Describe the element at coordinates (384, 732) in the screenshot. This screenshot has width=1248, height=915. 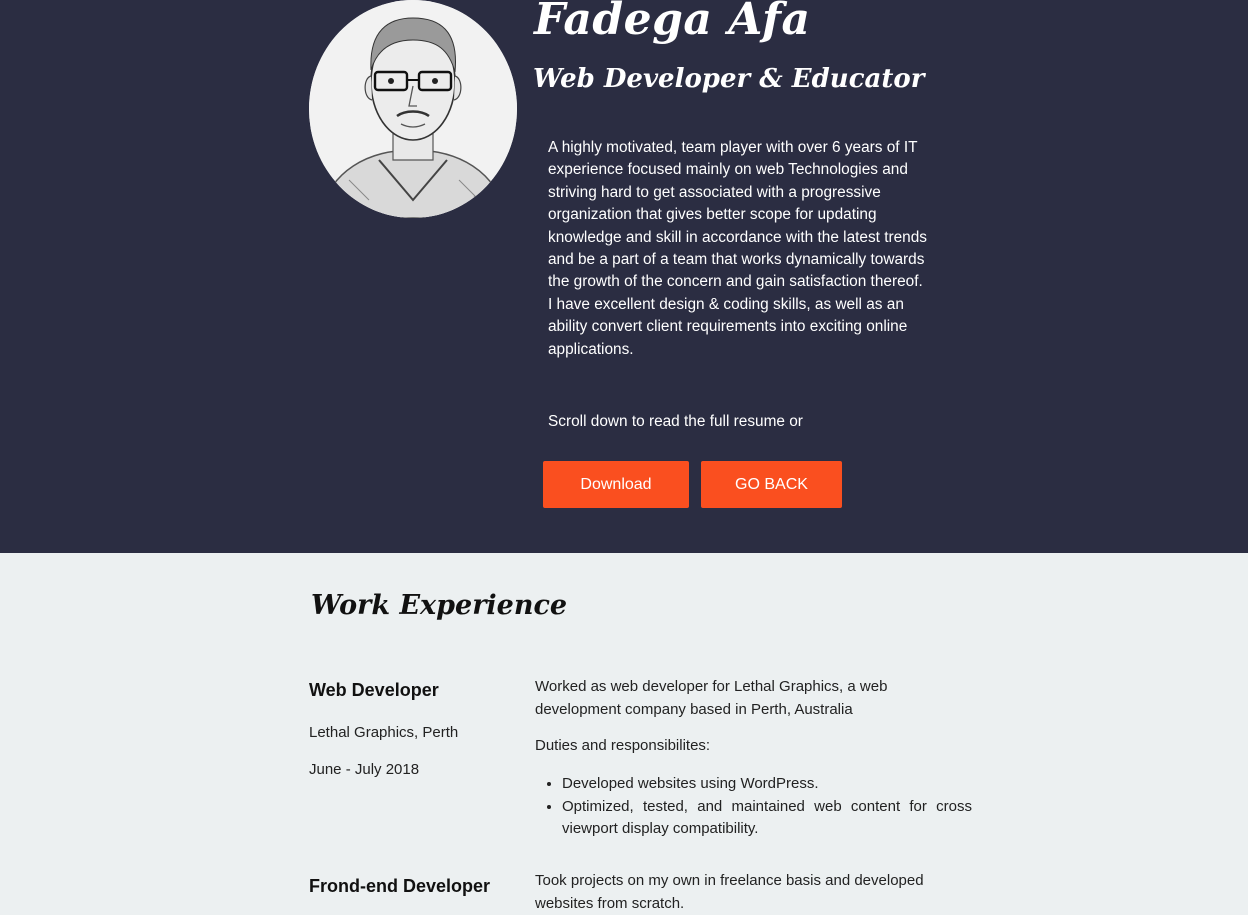
I see `job-company: Lethal Graphics, Perth` at that location.